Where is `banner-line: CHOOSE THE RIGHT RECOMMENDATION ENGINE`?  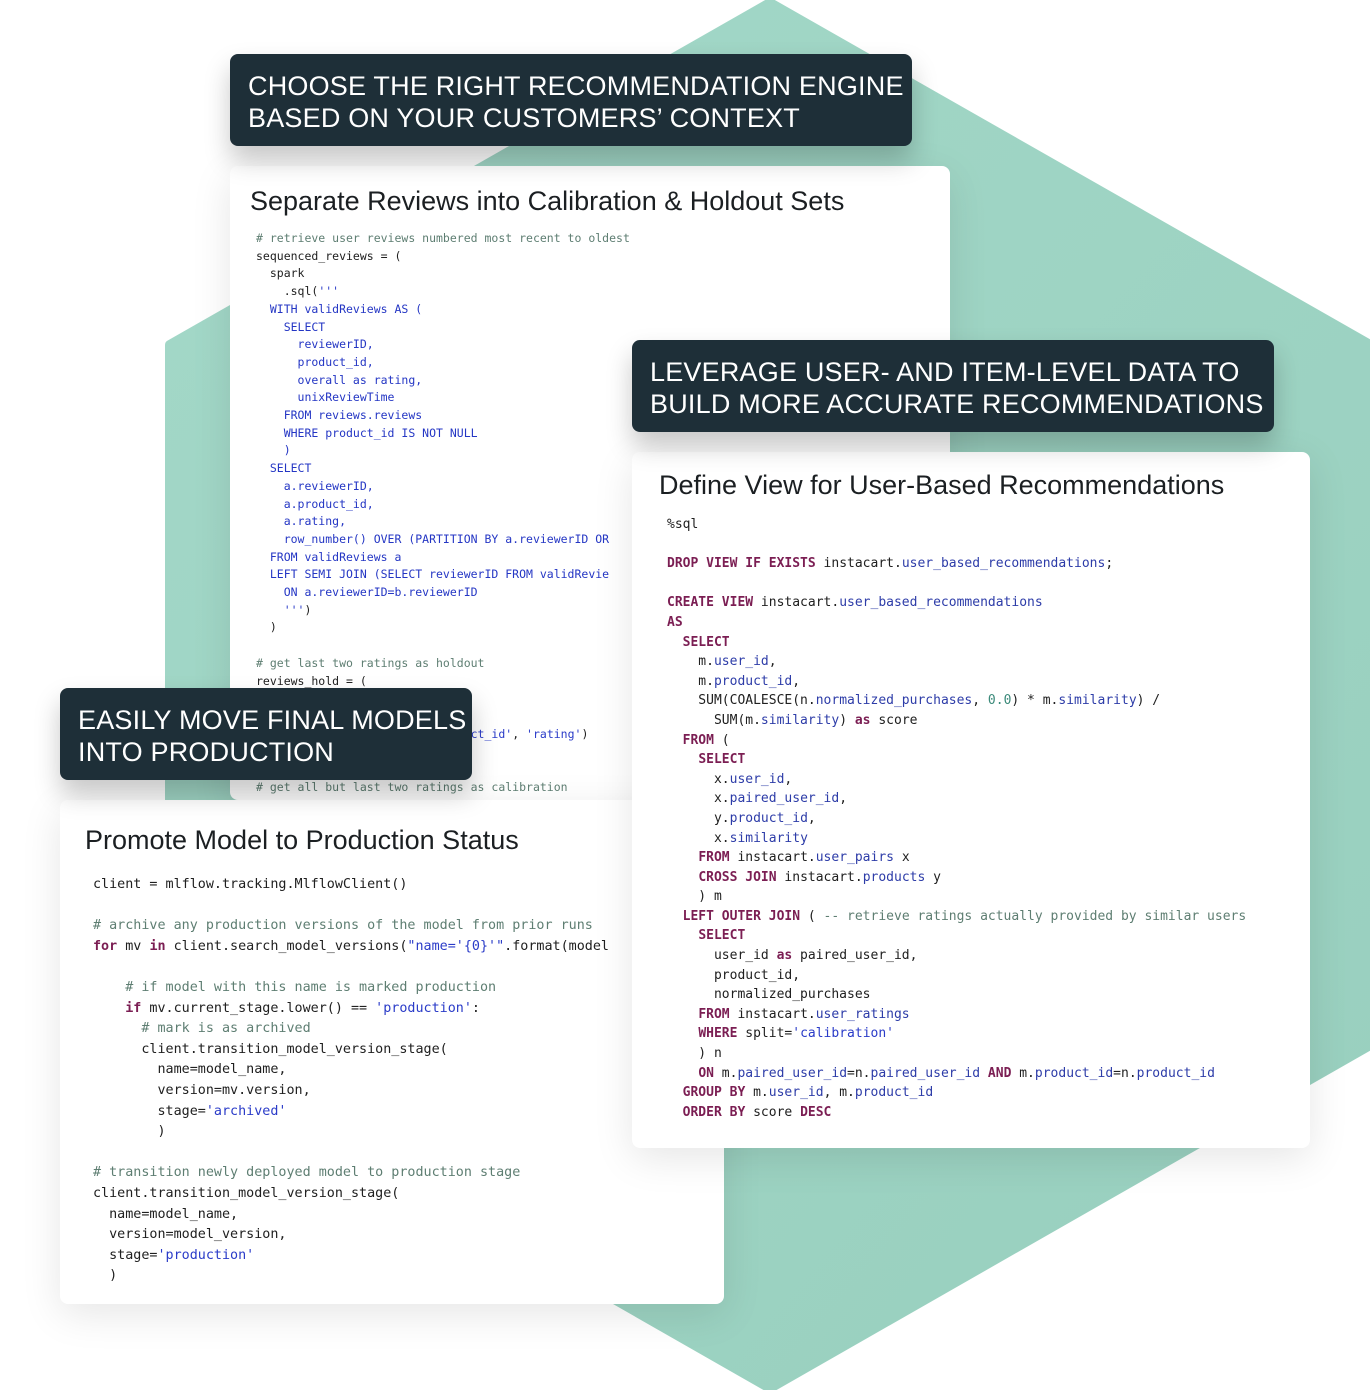
banner-line: CHOOSE THE RIGHT RECOMMENDATION ENGINE is located at coordinates (576, 86).